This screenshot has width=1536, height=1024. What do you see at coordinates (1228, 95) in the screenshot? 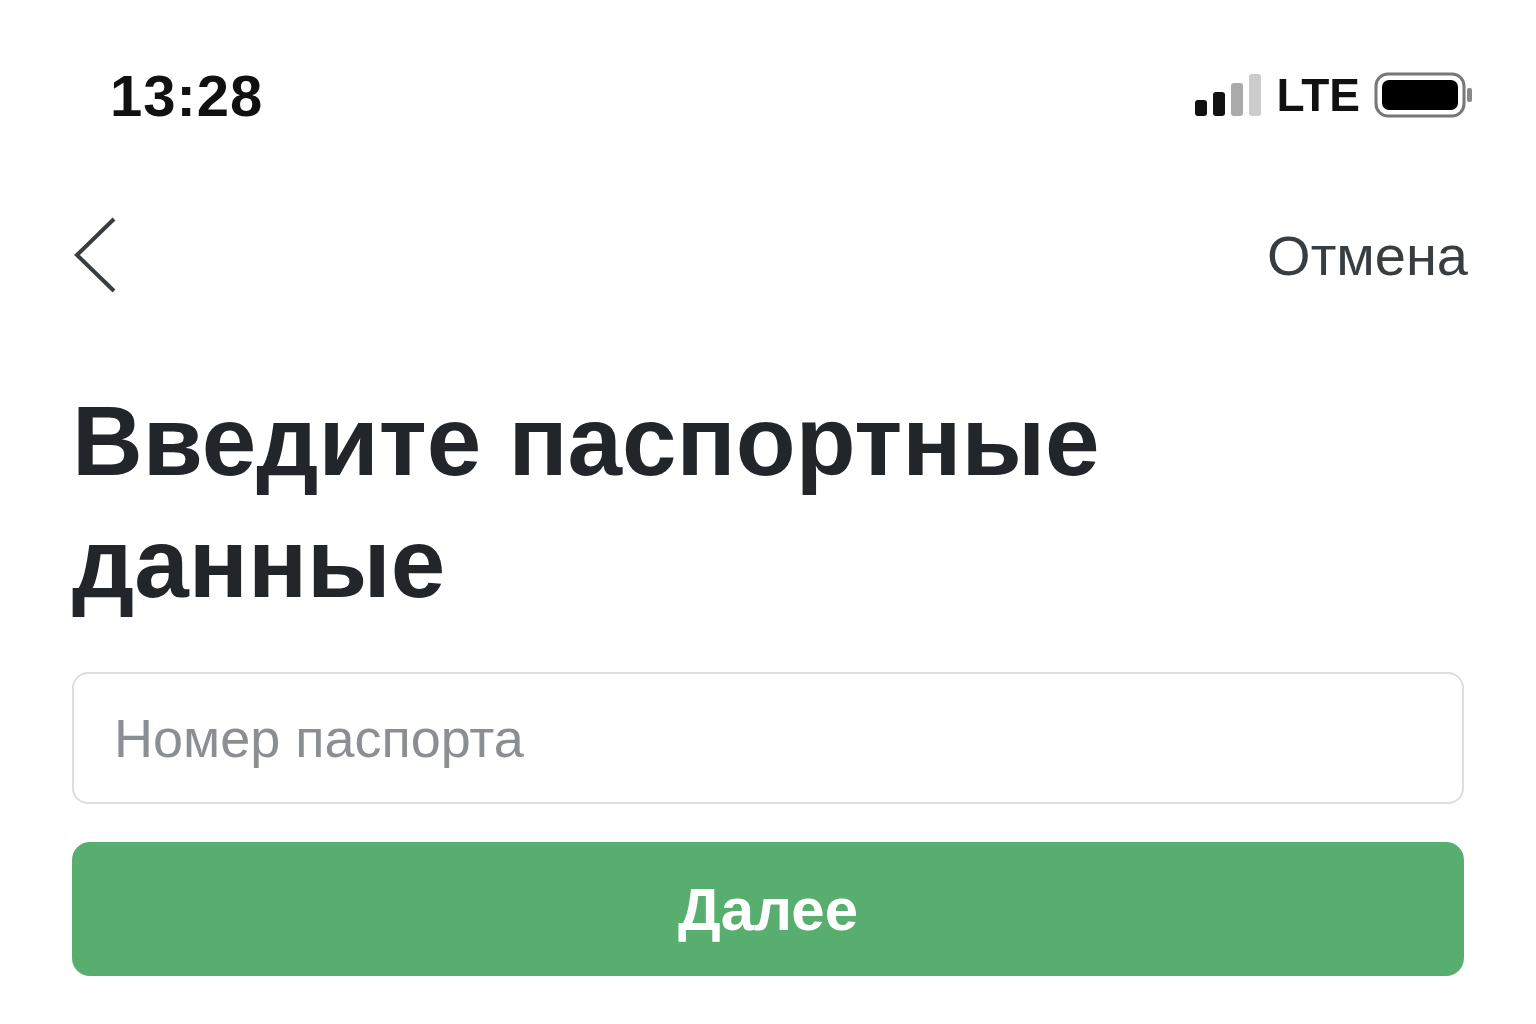
I see `signal-icon` at bounding box center [1228, 95].